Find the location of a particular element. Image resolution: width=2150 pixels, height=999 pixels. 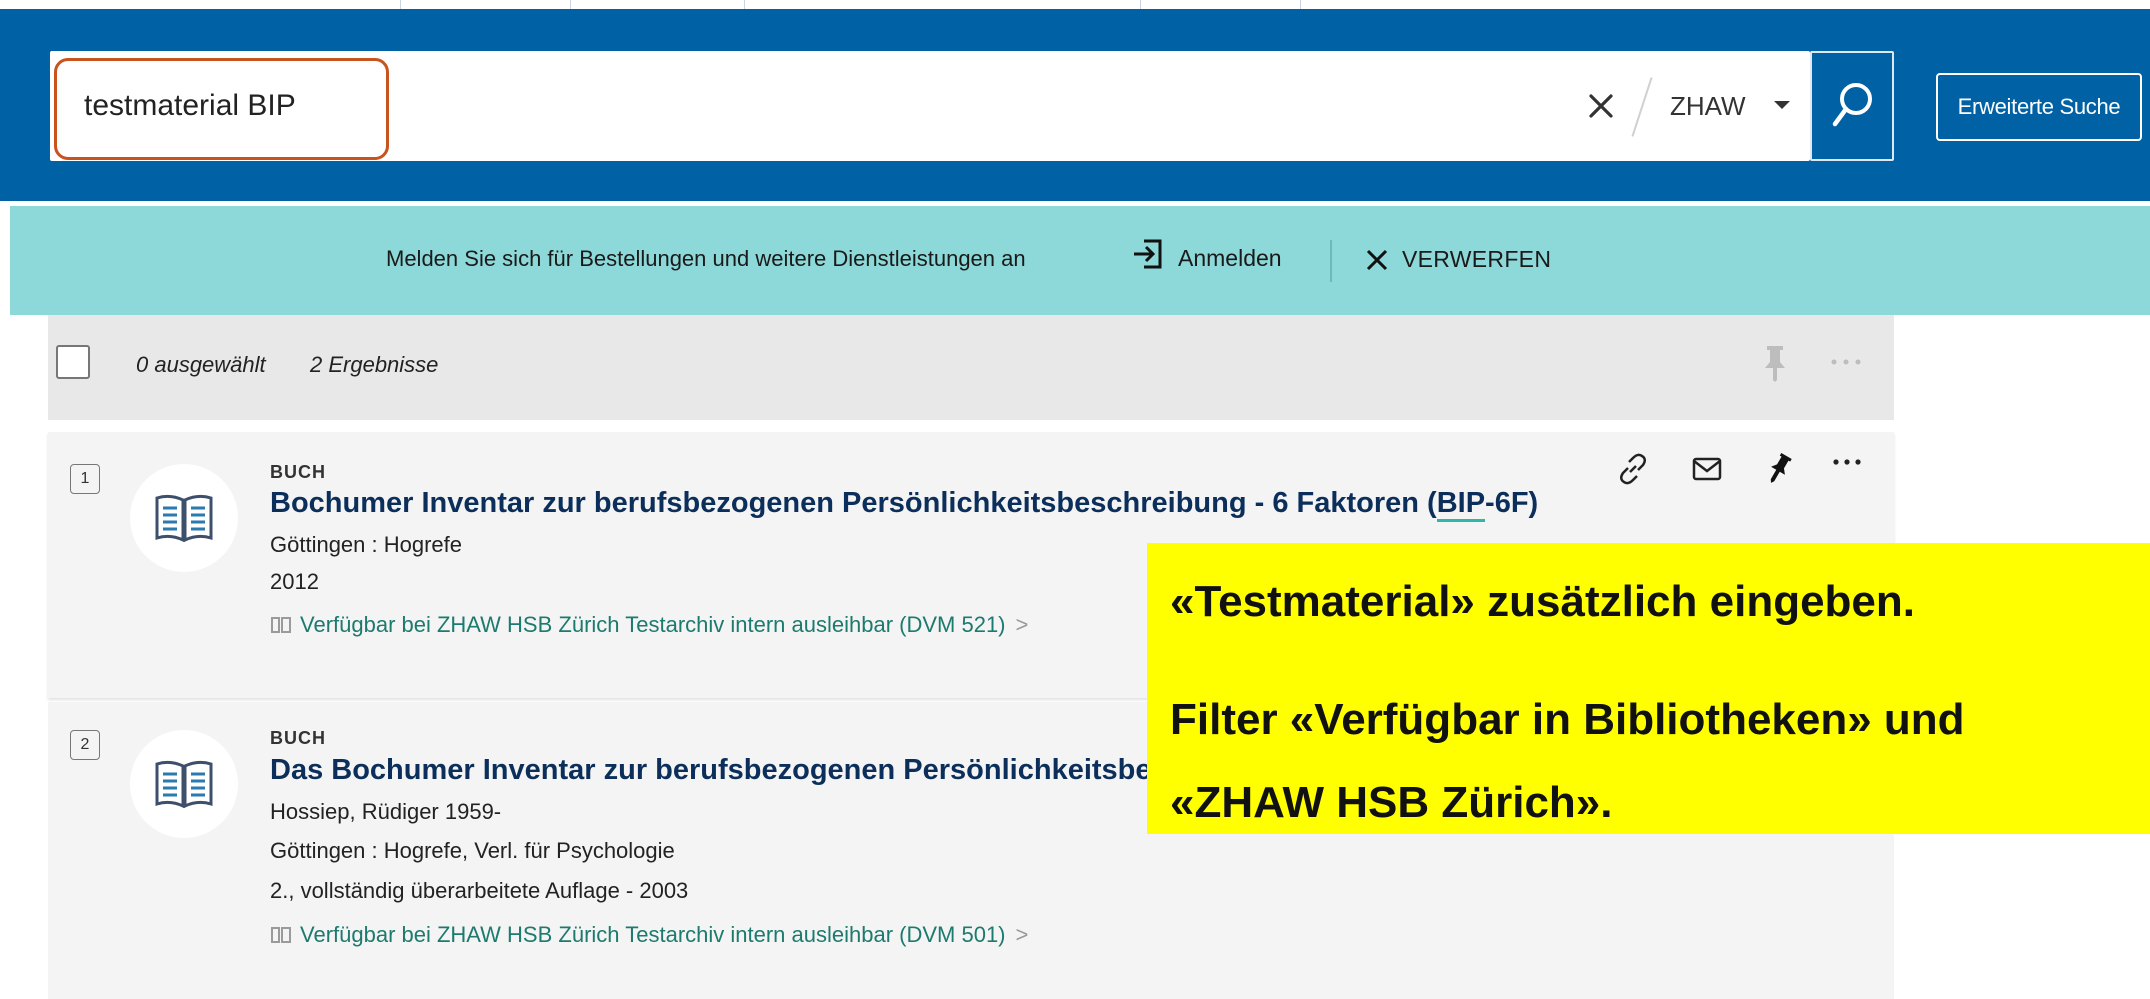

login-banner is located at coordinates (1080, 260).